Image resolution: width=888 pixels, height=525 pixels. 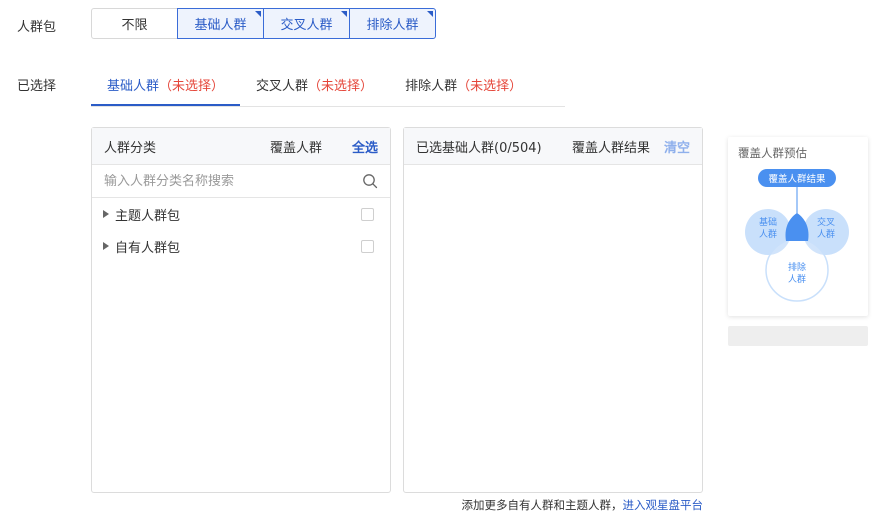 I want to click on tree-item-own-pack: 自有人群包, so click(x=241, y=246).